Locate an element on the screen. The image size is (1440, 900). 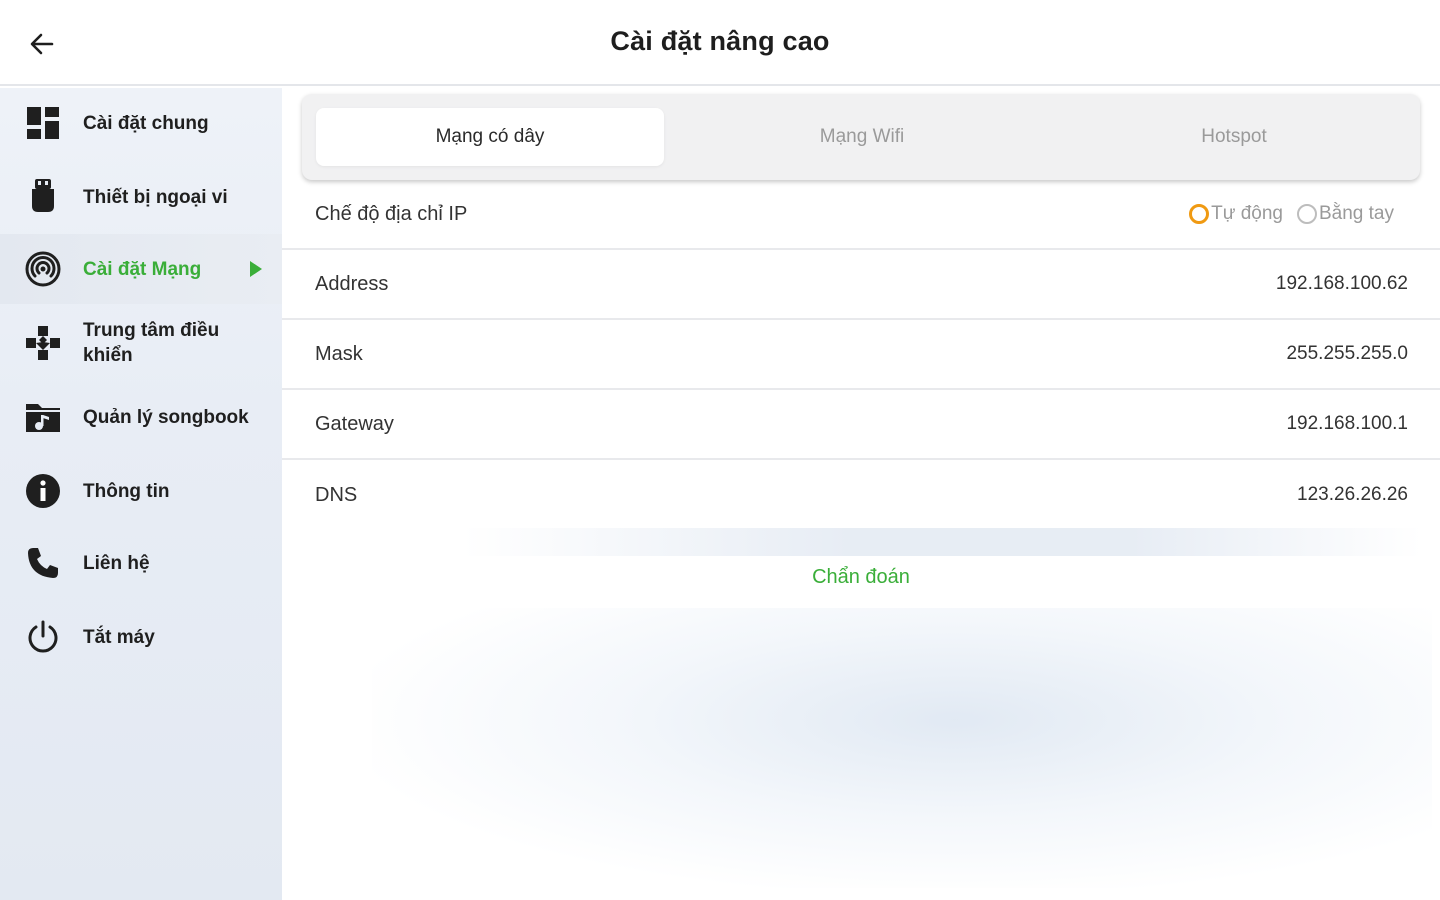
gateway-value: 192.168.100.1 is located at coordinates (1347, 423).